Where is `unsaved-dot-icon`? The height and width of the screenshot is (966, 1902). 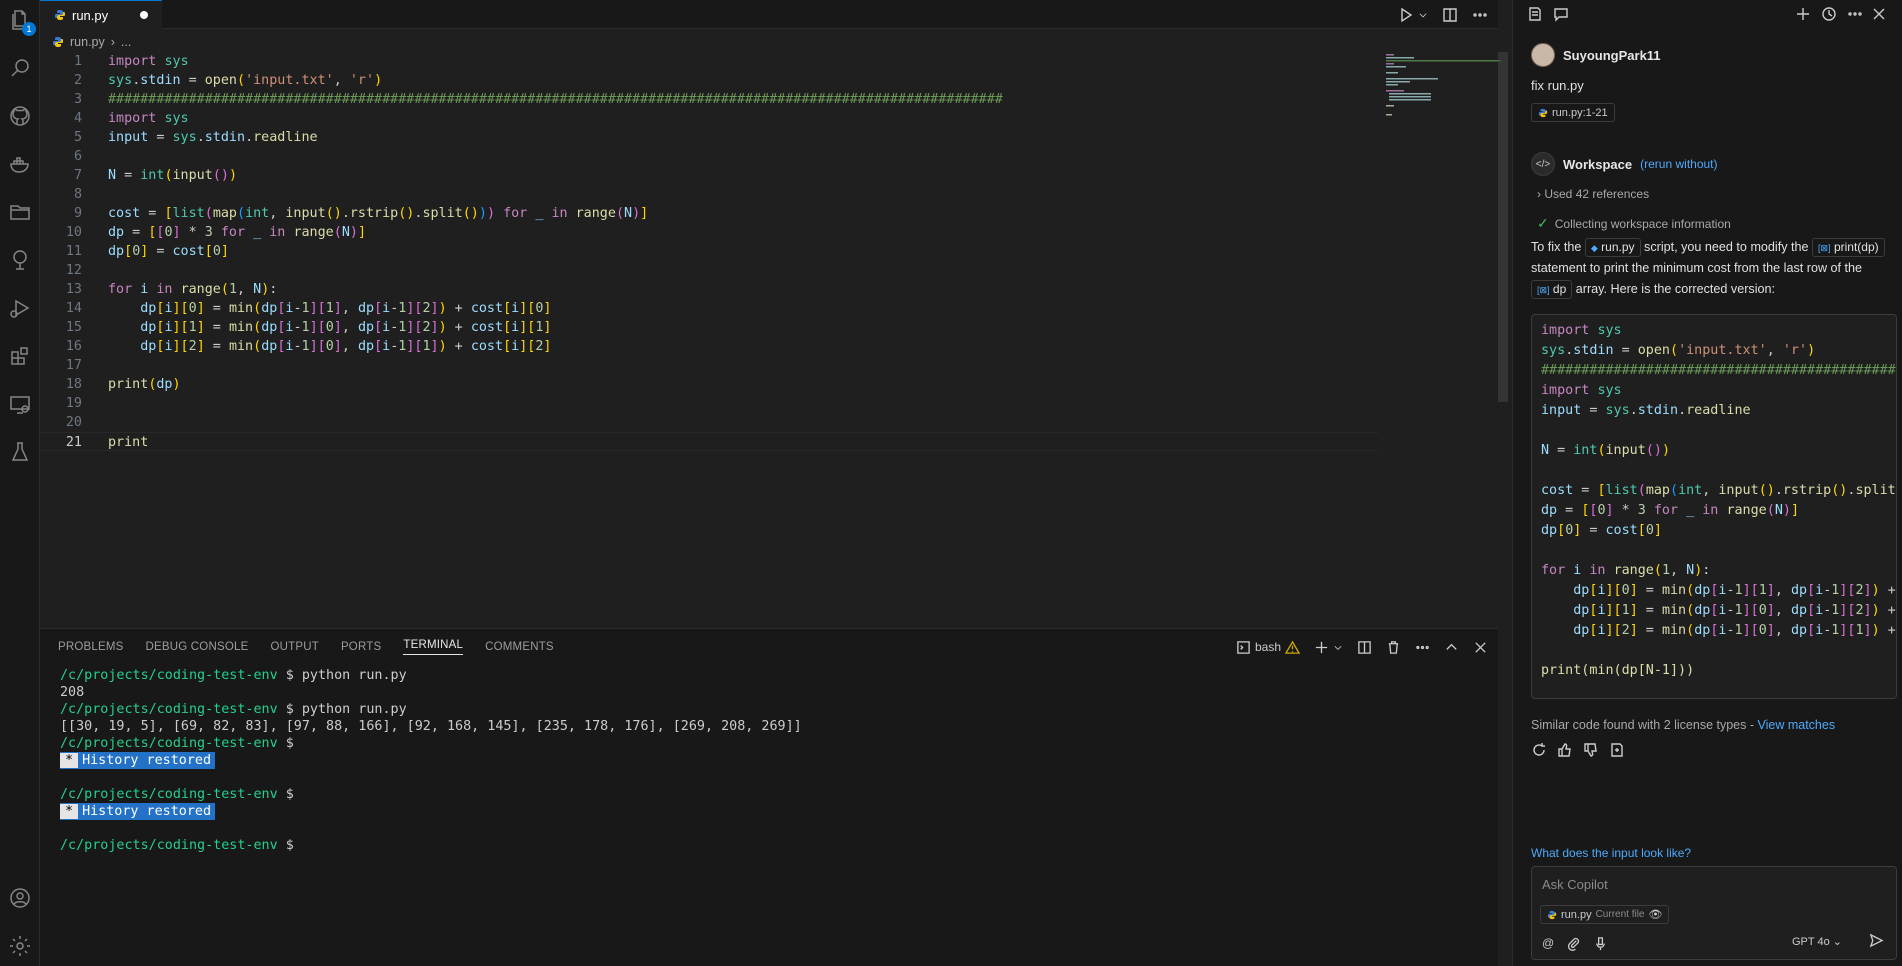 unsaved-dot-icon is located at coordinates (144, 15).